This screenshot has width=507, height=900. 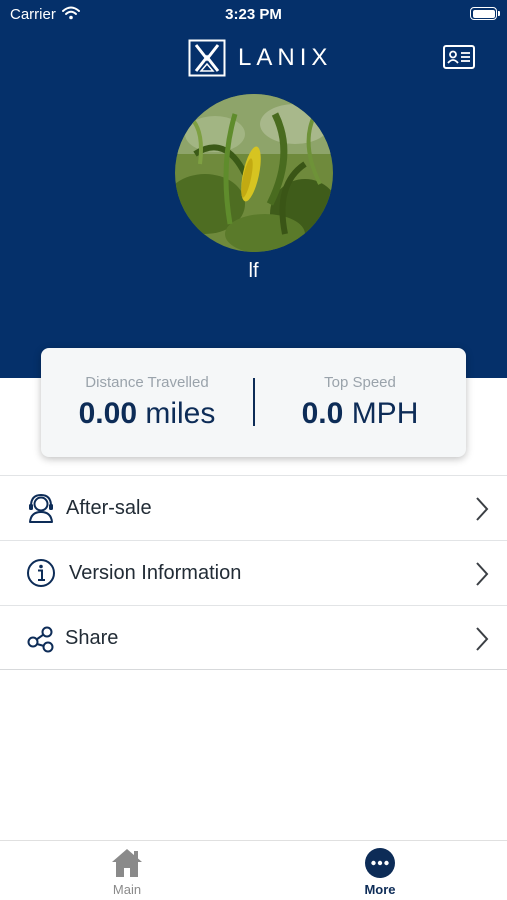 I want to click on speed-value-line: 0.0 MPH, so click(x=360, y=414).